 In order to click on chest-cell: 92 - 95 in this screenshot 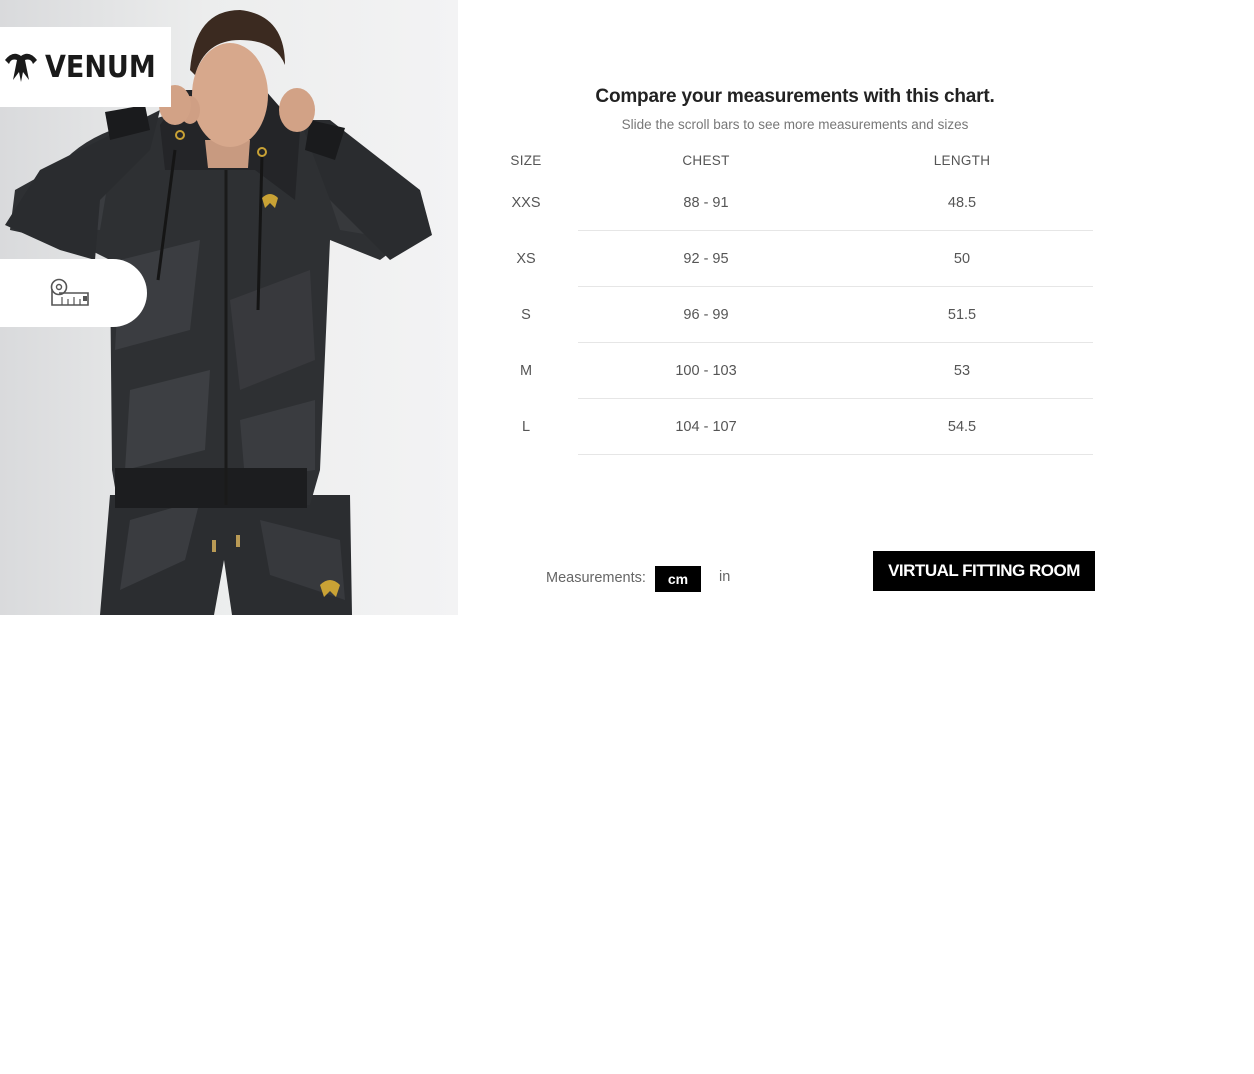, I will do `click(706, 259)`.